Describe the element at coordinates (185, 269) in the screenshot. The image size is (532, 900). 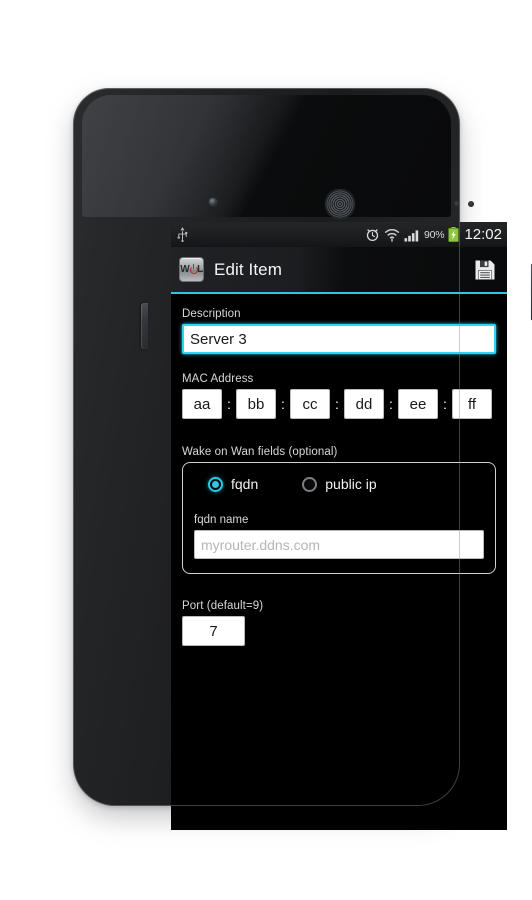
I see `wol-letter-w: W` at that location.